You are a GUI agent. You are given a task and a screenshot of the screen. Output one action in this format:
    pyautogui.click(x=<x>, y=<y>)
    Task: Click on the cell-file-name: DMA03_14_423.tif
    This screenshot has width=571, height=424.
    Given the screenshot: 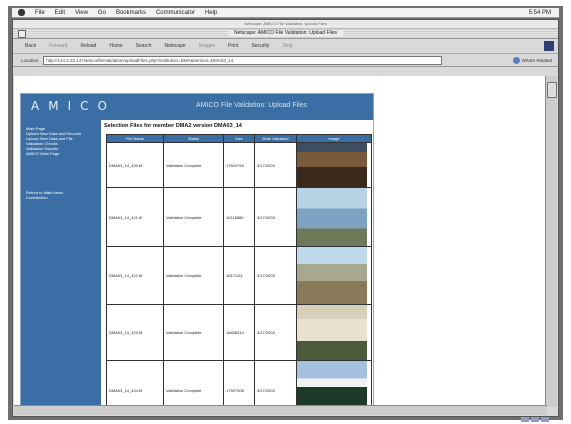 What is the action you would take?
    pyautogui.click(x=135, y=332)
    